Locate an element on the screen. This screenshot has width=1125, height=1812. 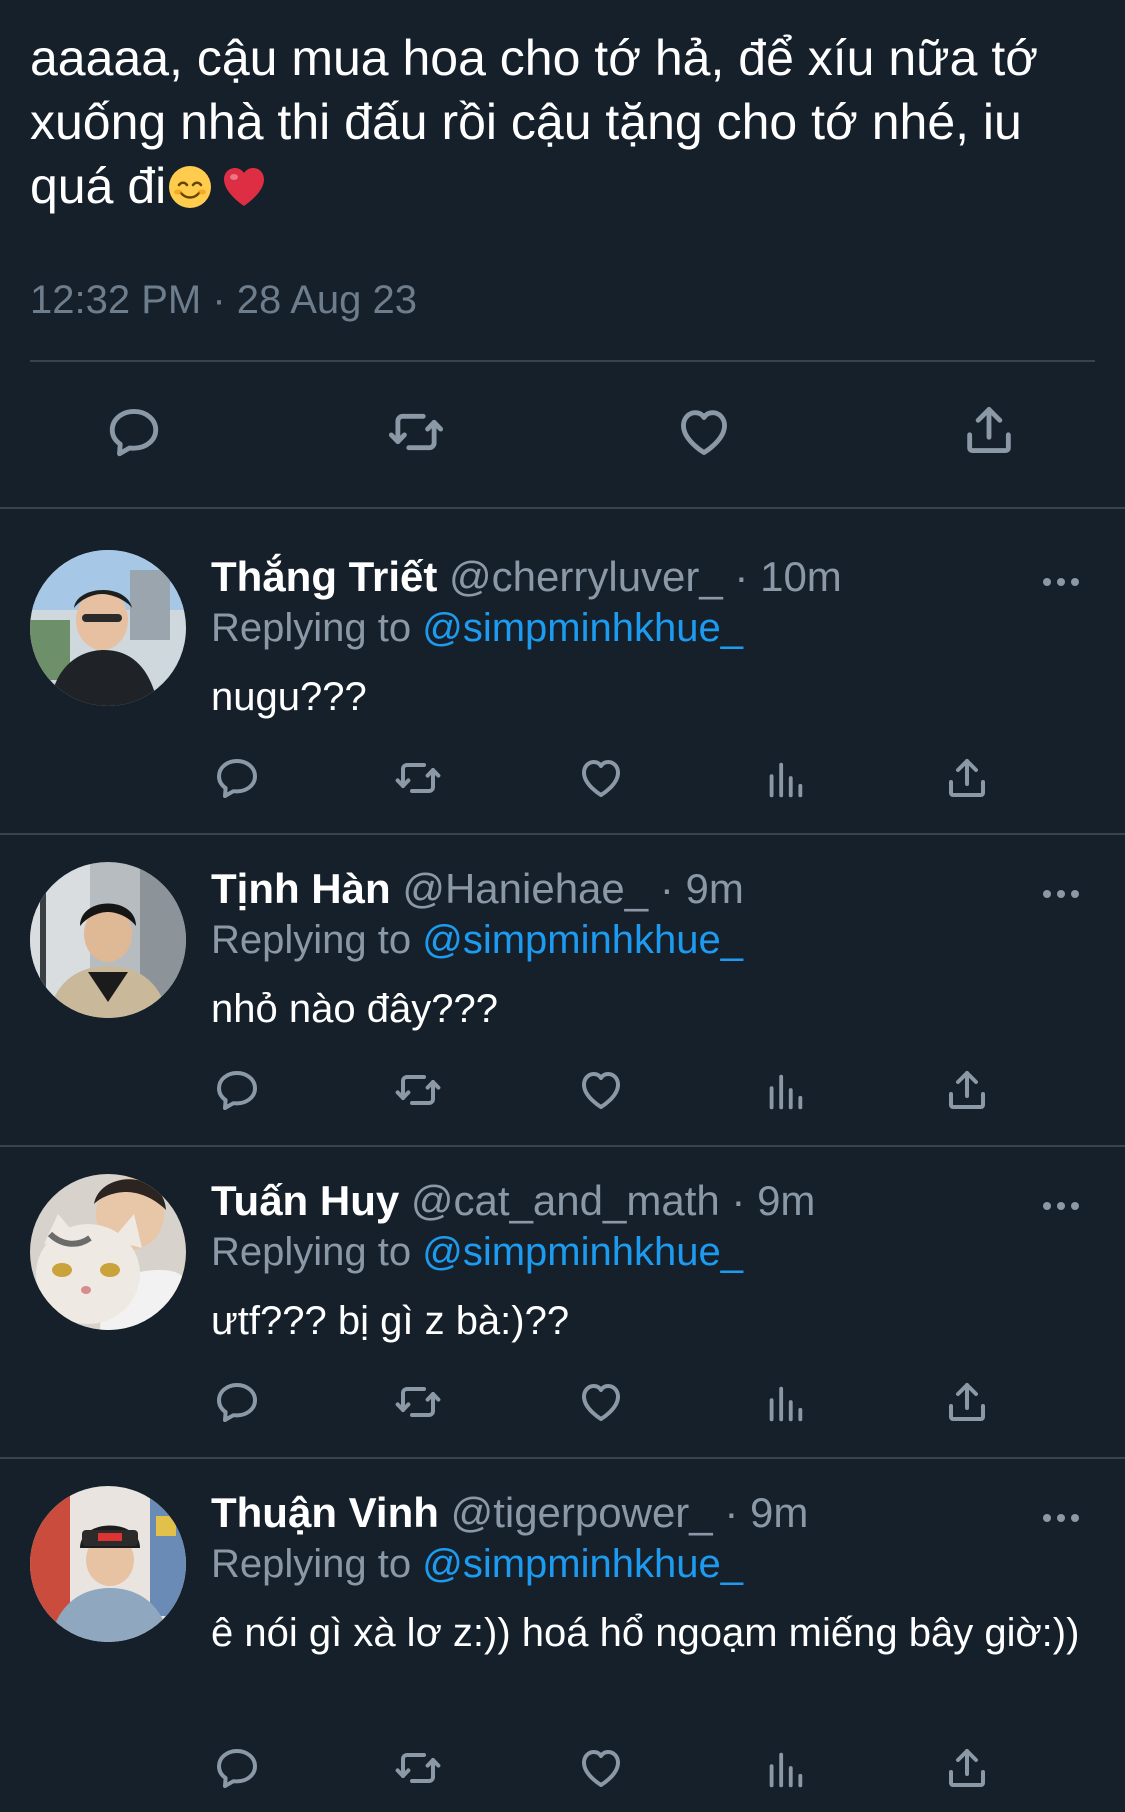
reply-time: 10m is located at coordinates (801, 576).